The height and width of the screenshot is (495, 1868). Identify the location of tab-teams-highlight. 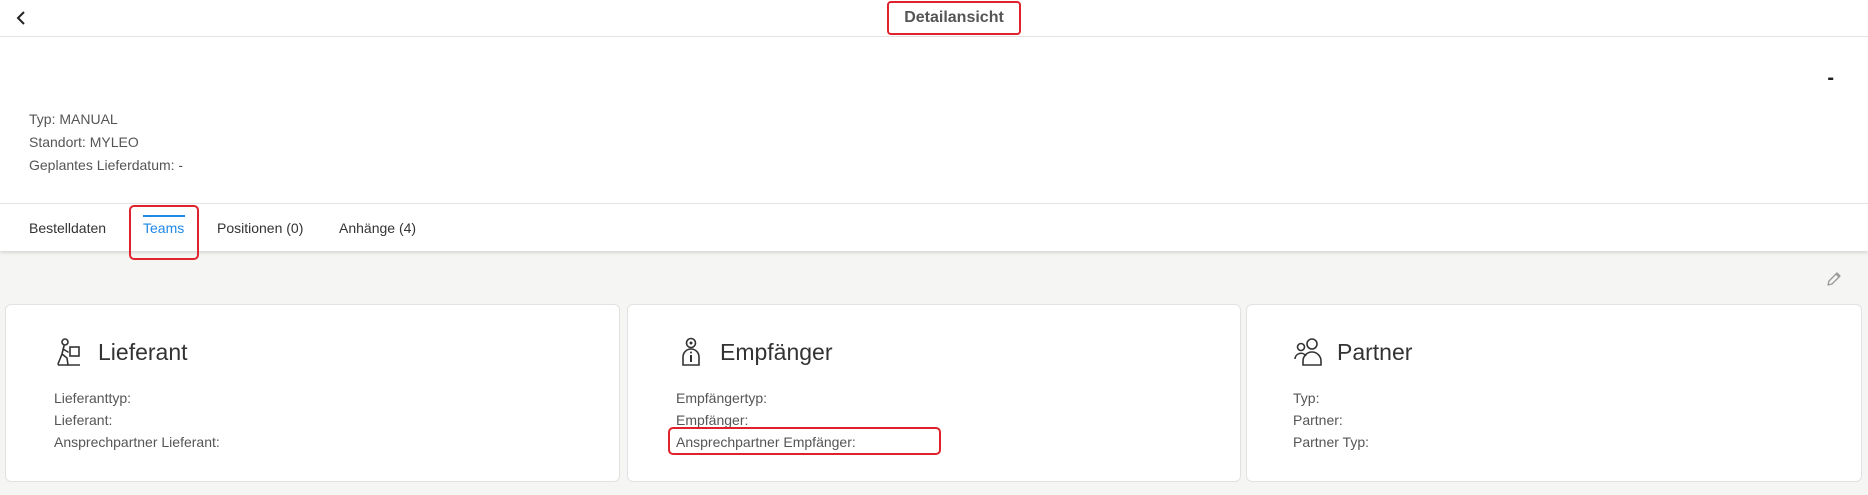
(164, 232).